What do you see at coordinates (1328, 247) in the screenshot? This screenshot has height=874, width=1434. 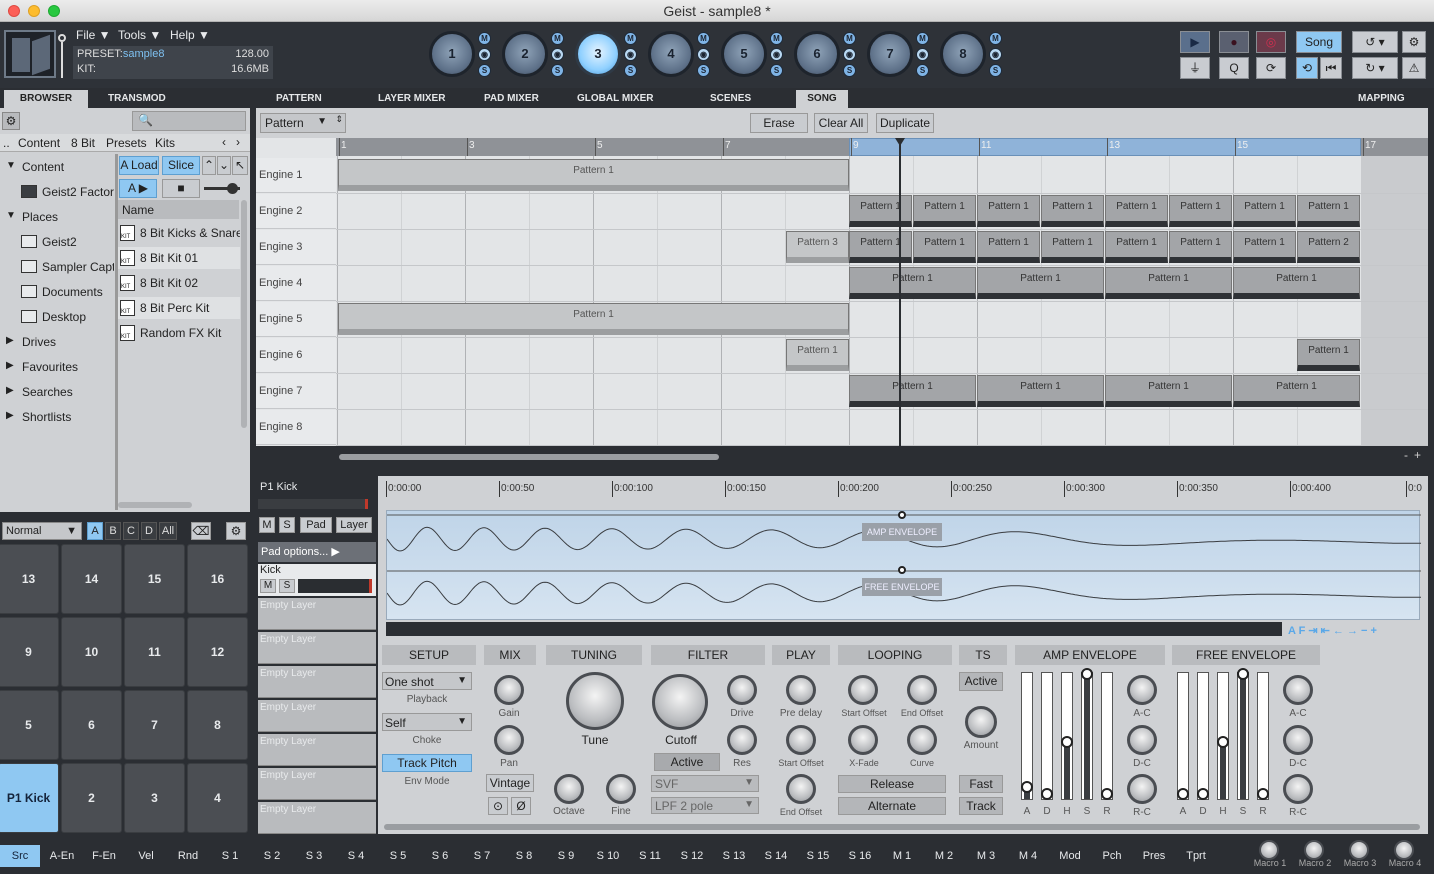 I see `pattern-block: Pattern 2` at bounding box center [1328, 247].